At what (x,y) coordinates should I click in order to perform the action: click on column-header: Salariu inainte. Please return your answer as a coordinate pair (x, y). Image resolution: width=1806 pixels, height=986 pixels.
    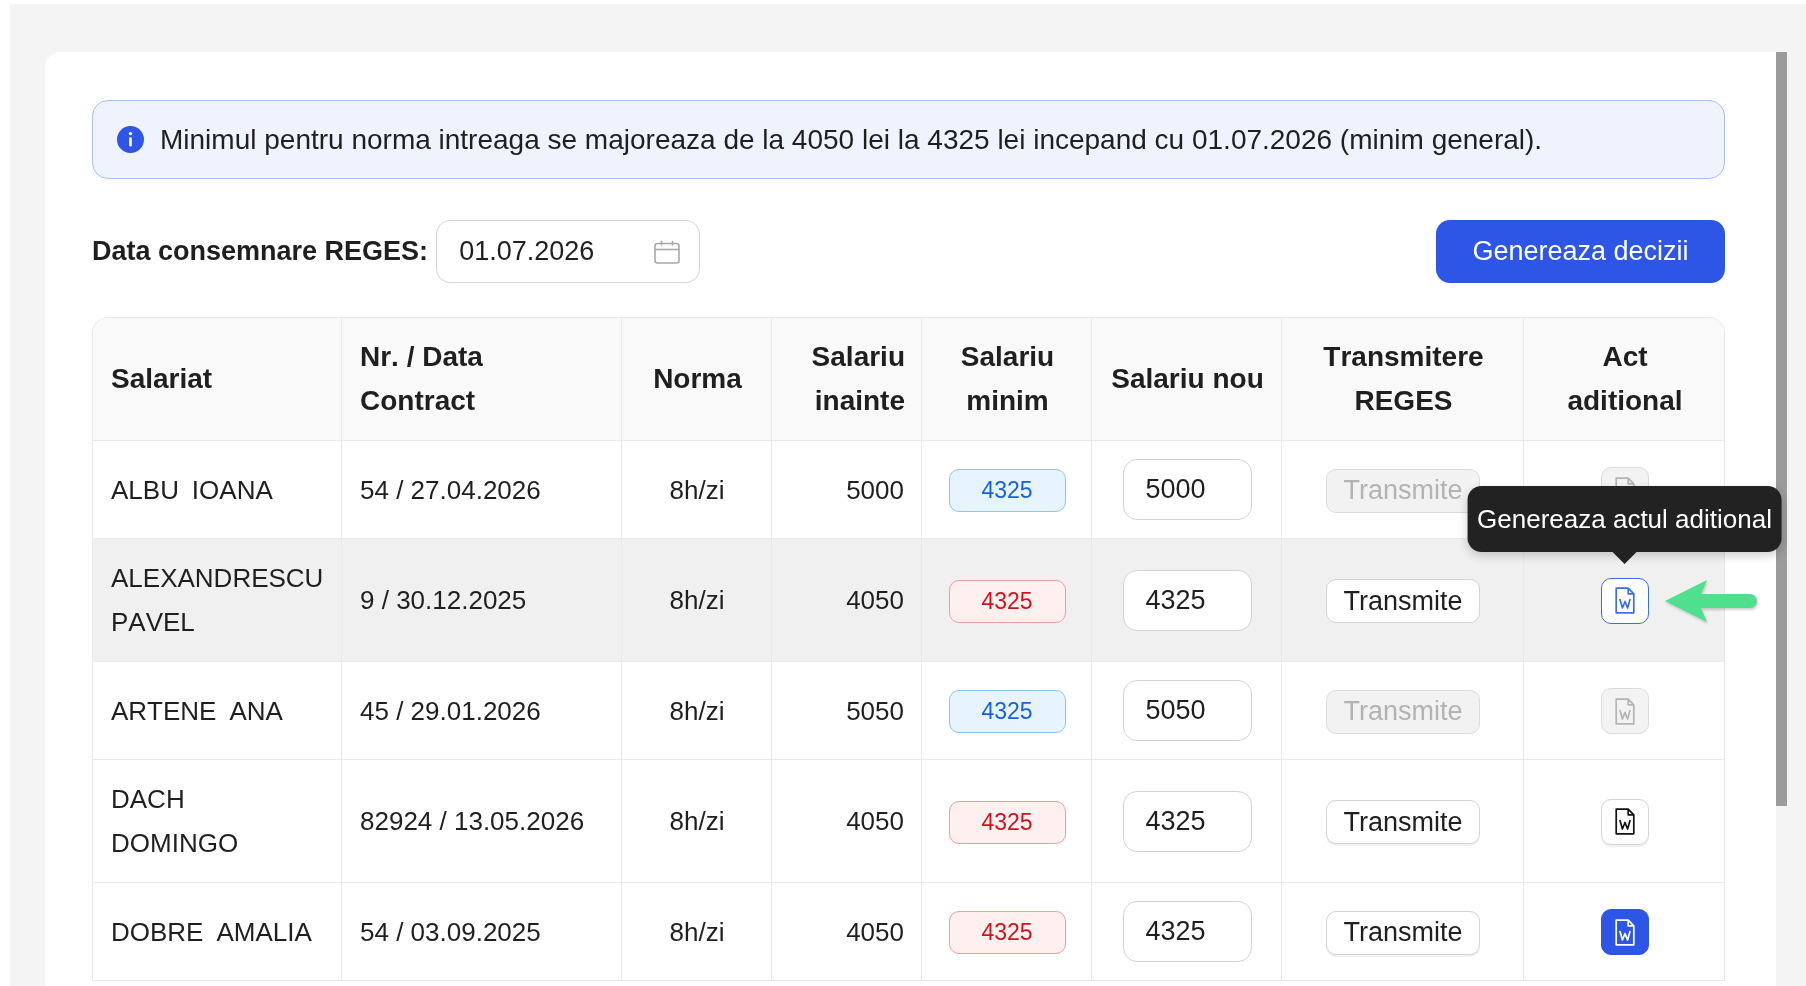
    Looking at the image, I should click on (847, 379).